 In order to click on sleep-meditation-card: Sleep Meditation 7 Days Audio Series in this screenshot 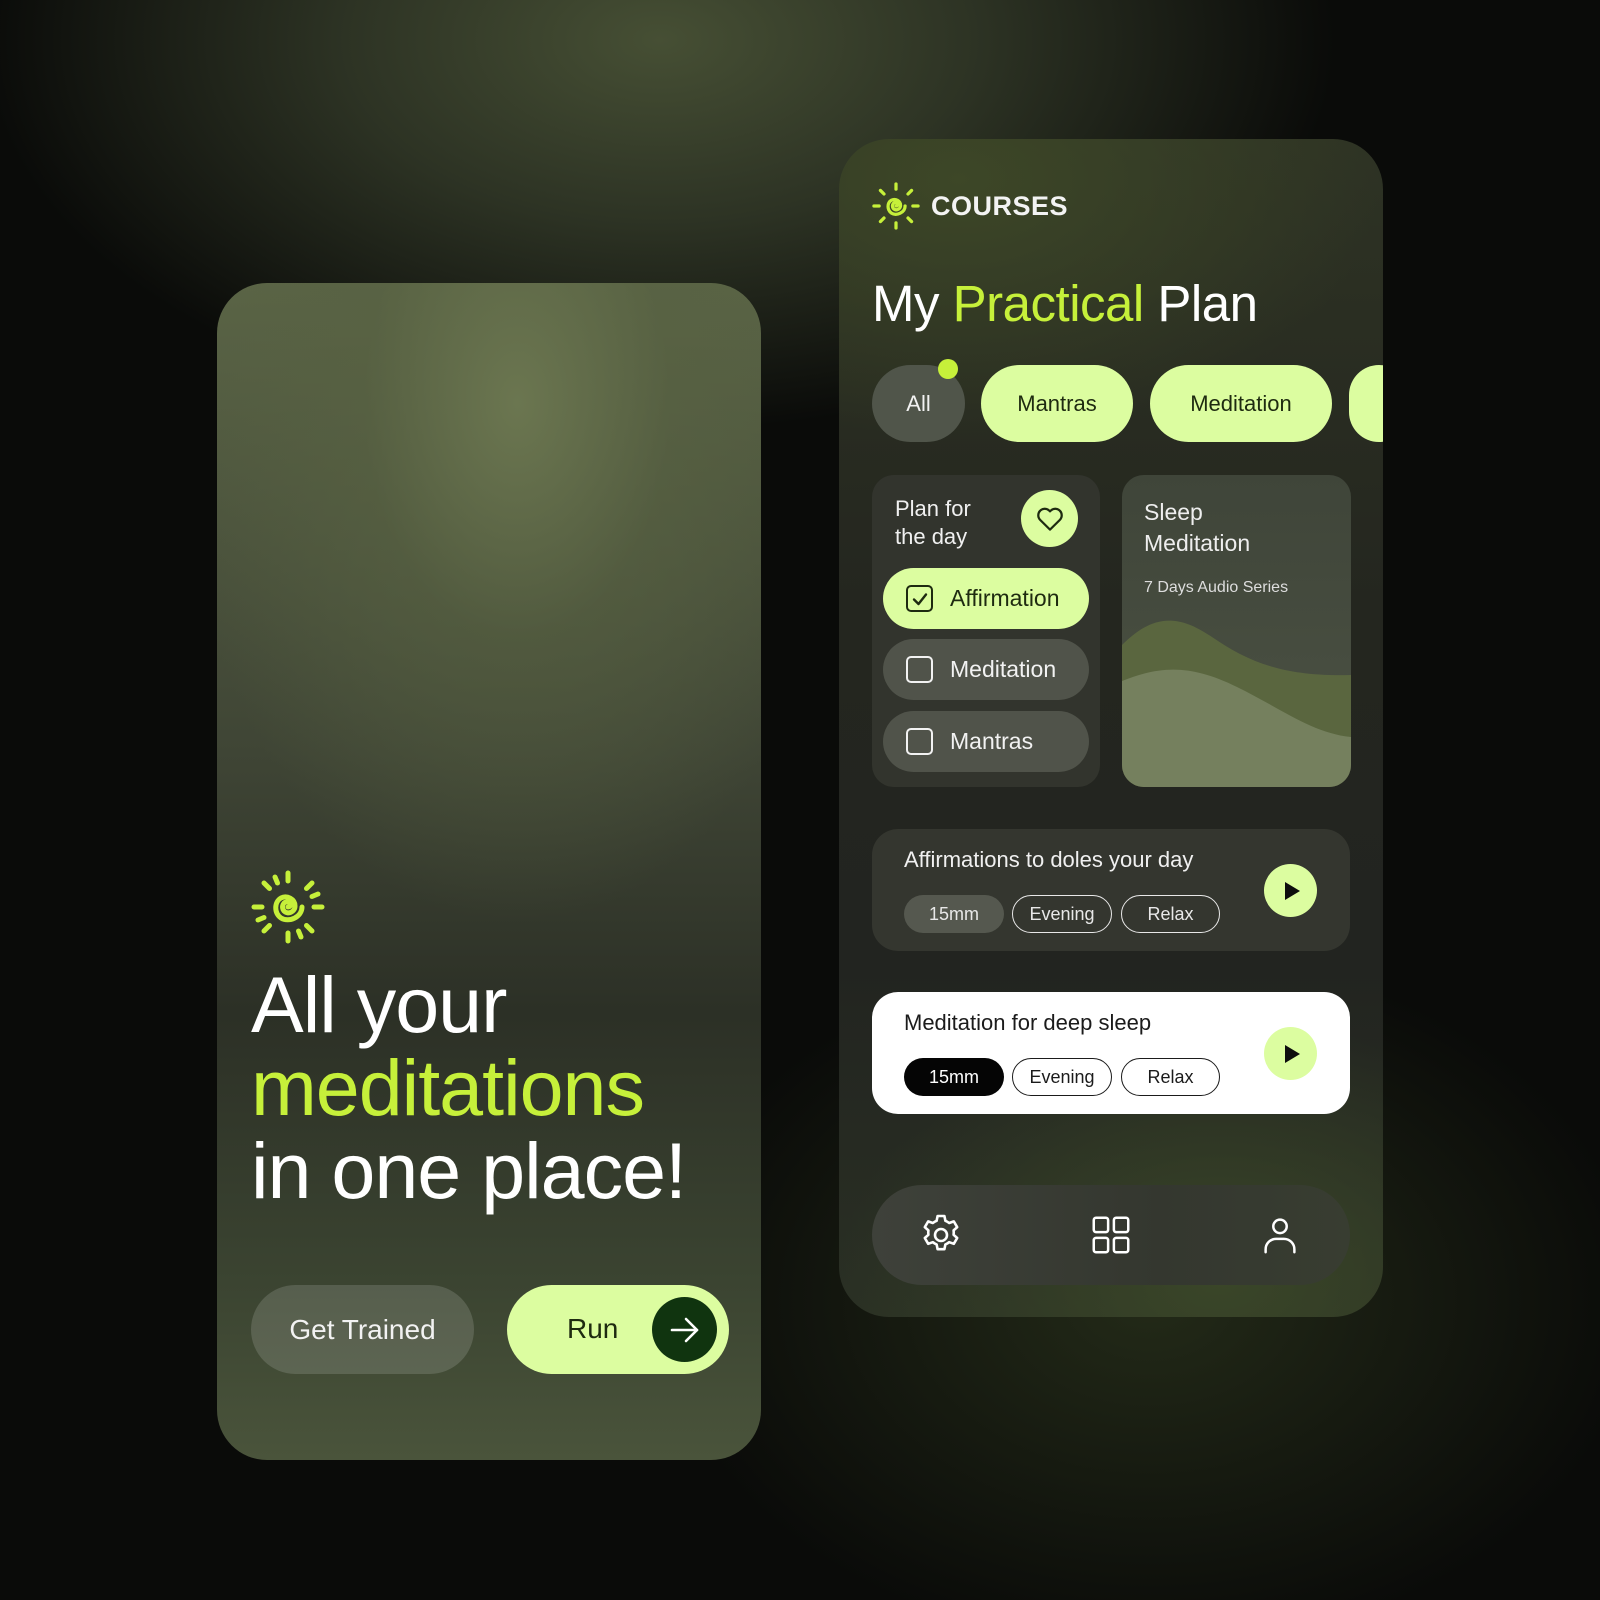, I will do `click(1236, 631)`.